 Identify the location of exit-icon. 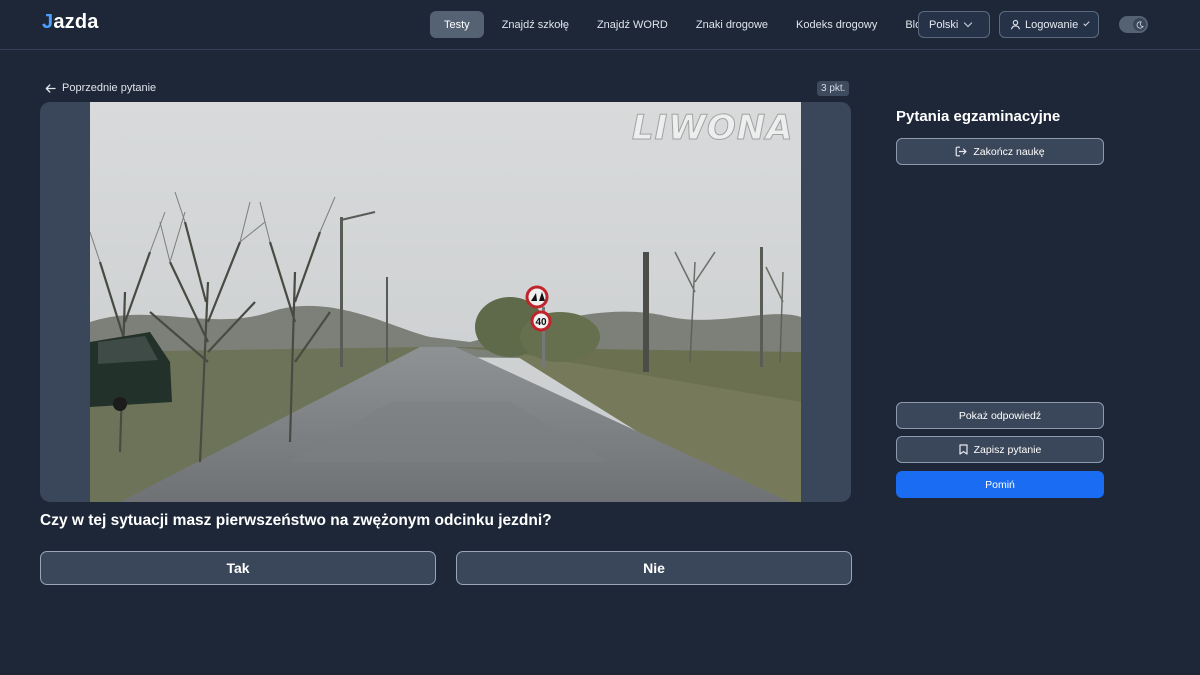
(961, 151).